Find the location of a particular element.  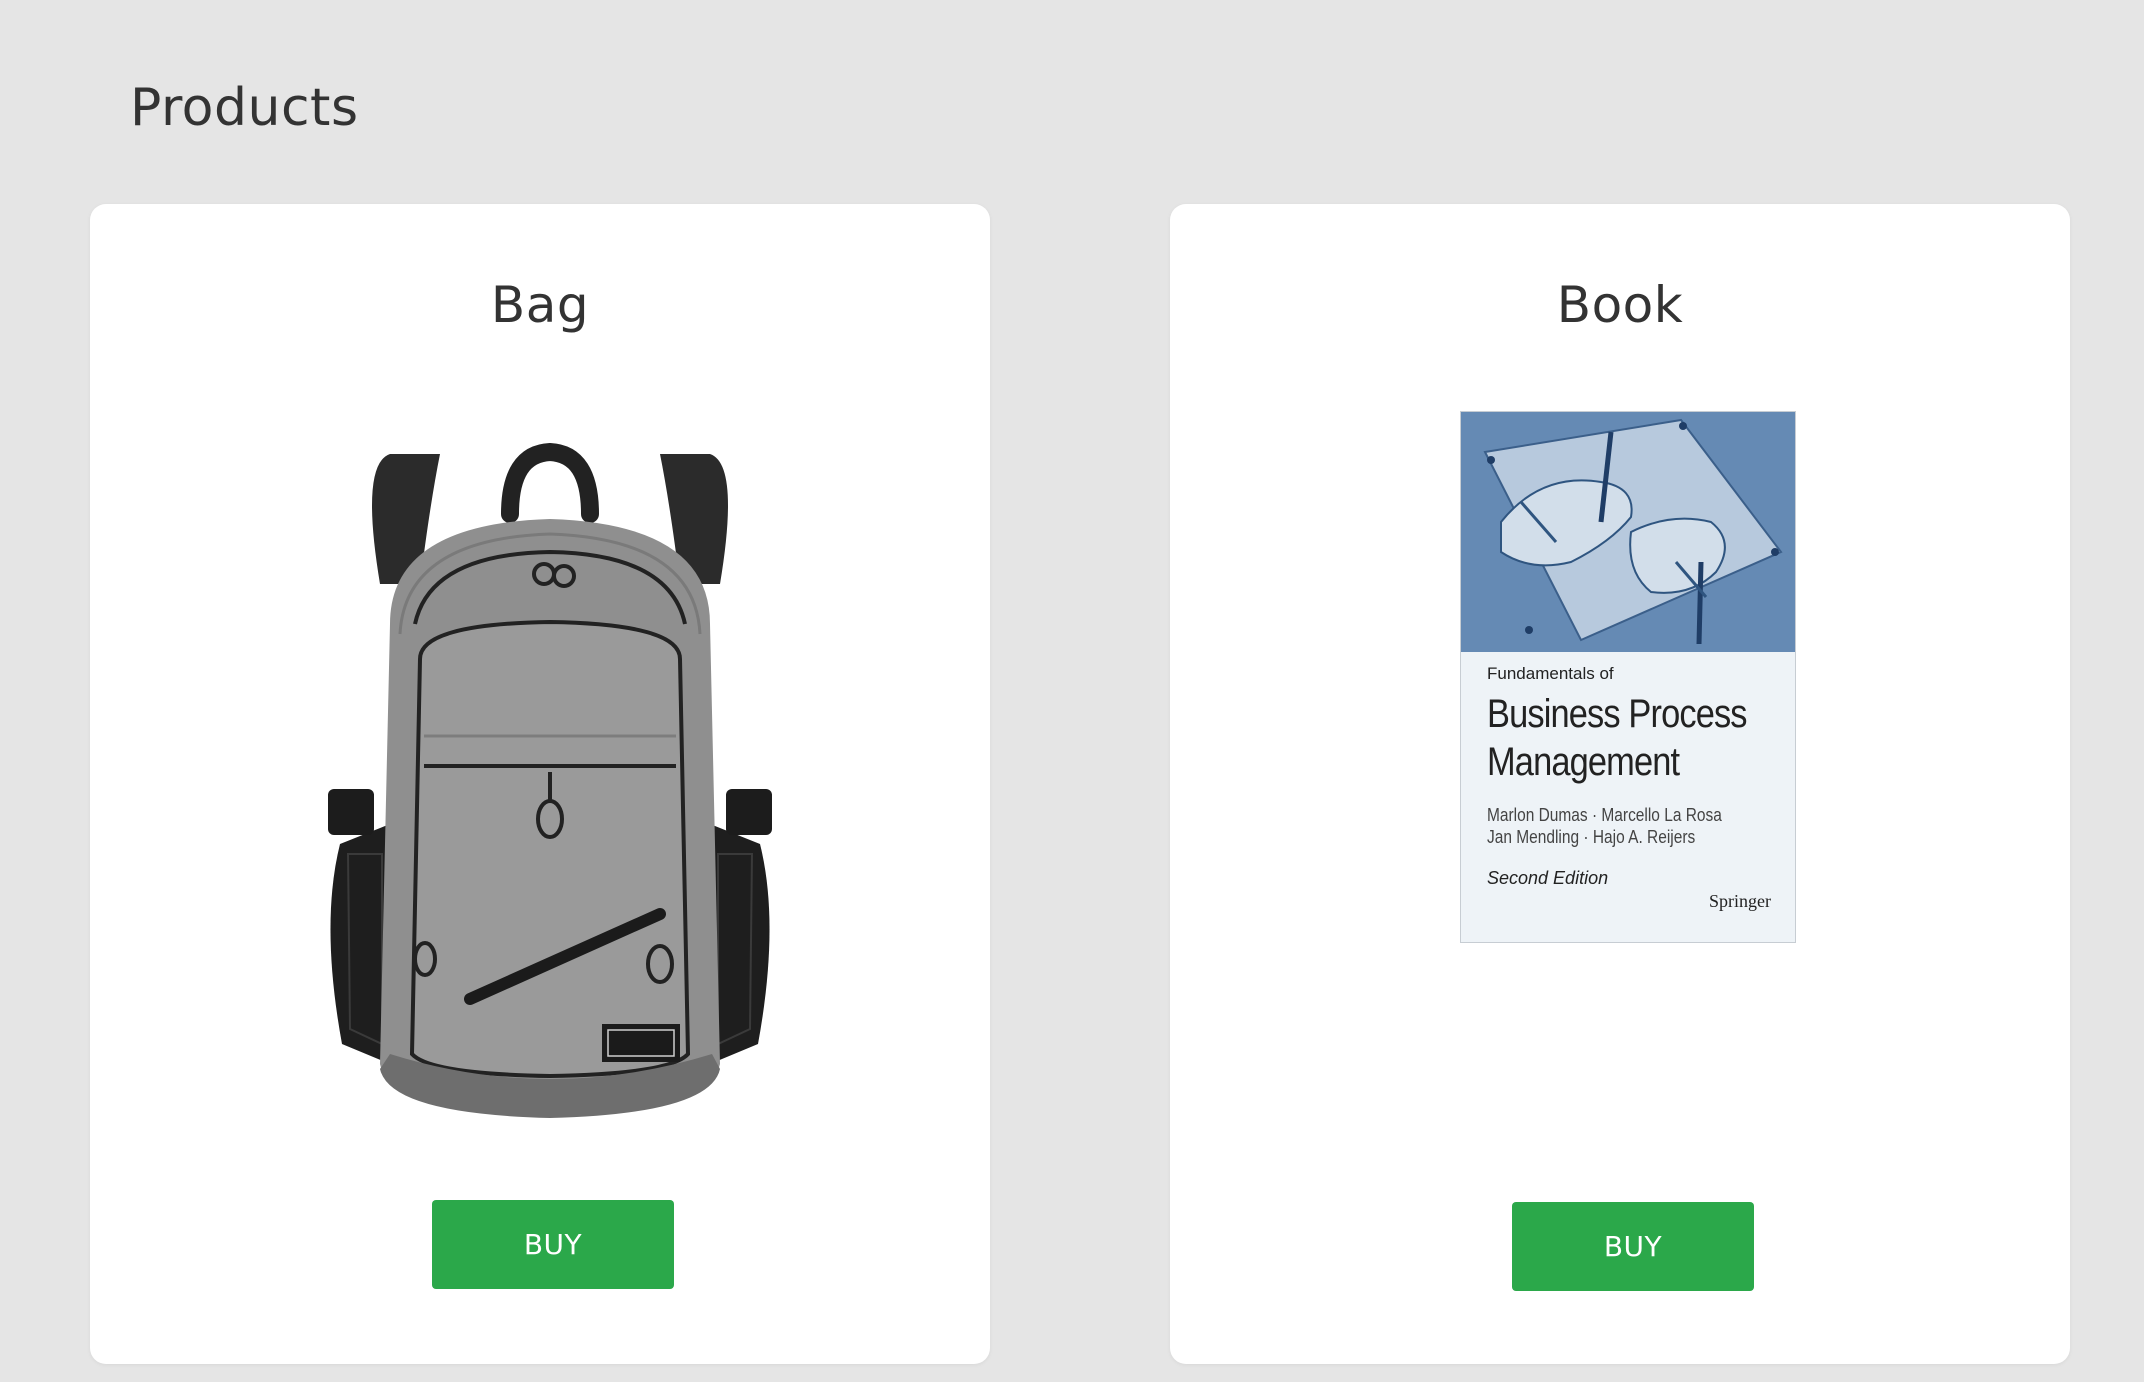

product-title: Book is located at coordinates (1620, 305).